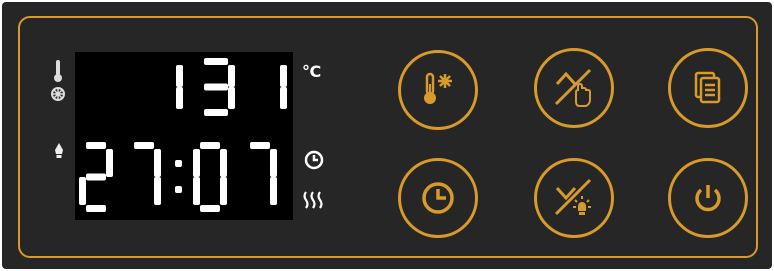 This screenshot has width=774, height=271. I want to click on temperature-digit-1-seg-b, so click(179, 76).